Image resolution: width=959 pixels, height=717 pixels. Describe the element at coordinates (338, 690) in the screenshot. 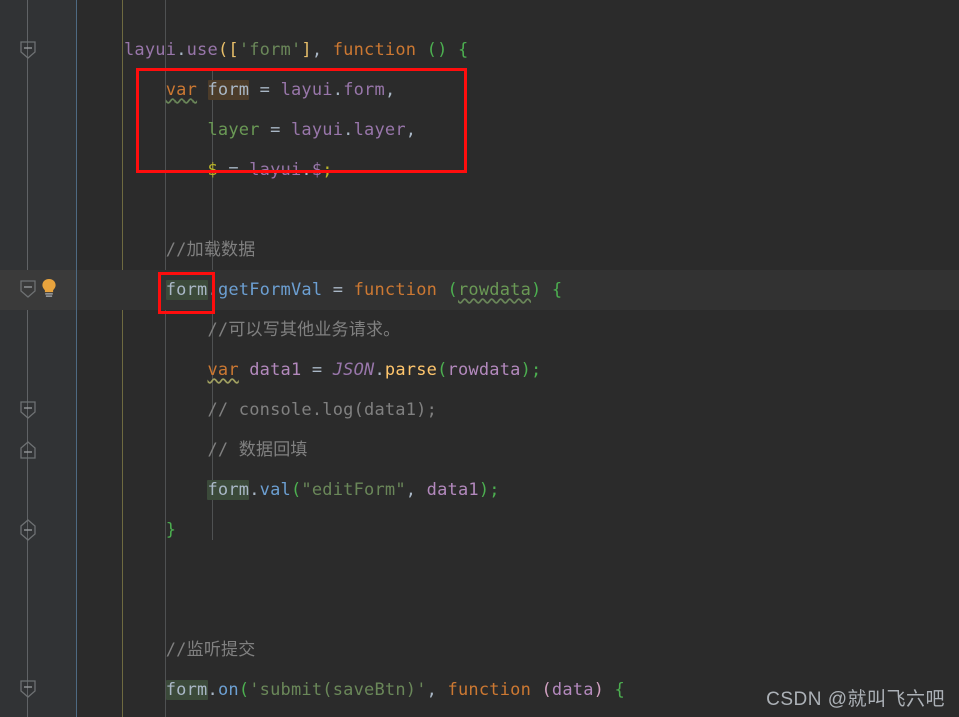

I see `code-token: 'submit(saveBtn)'` at that location.